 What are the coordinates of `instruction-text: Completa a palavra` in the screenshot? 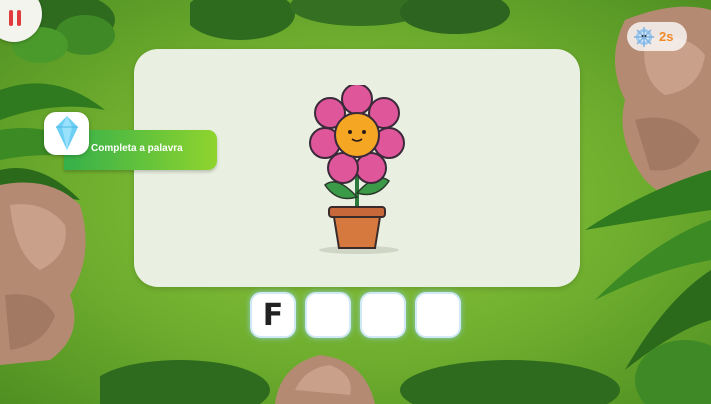 It's located at (137, 148).